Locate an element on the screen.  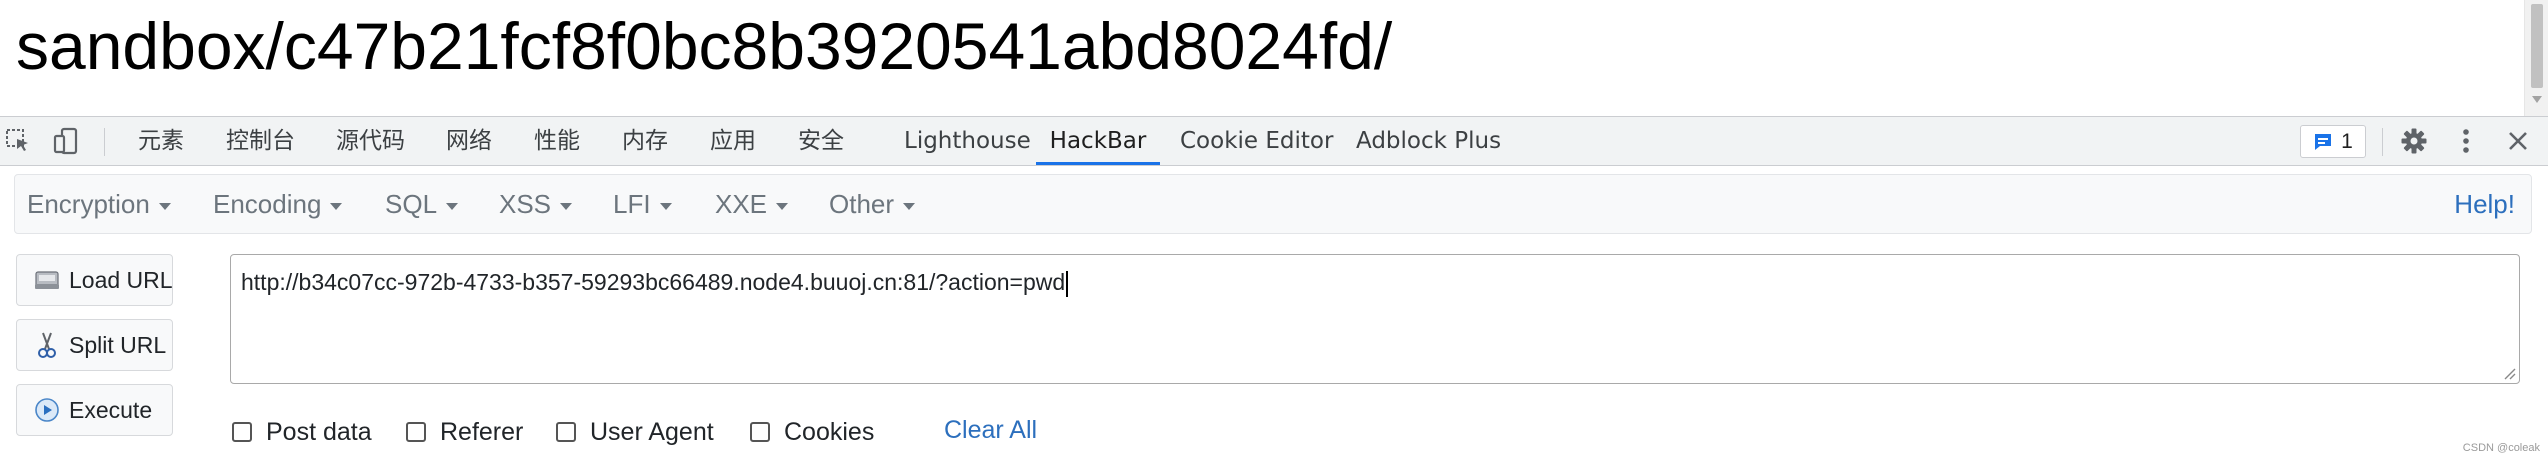
cookies-option: Cookies is located at coordinates (812, 432).